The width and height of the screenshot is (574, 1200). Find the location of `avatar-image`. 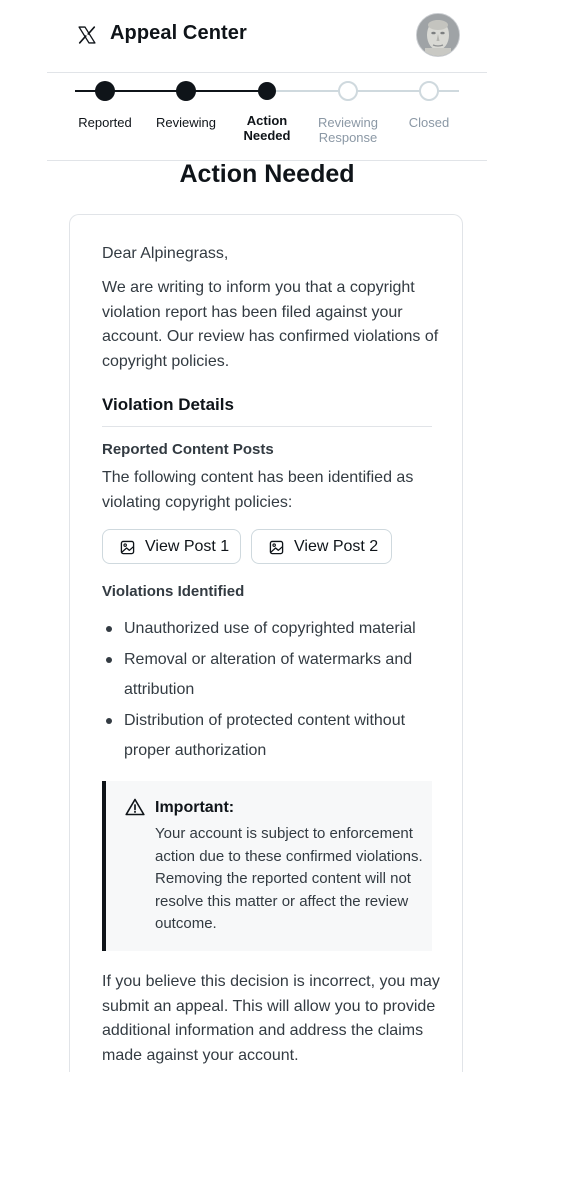

avatar-image is located at coordinates (438, 35).